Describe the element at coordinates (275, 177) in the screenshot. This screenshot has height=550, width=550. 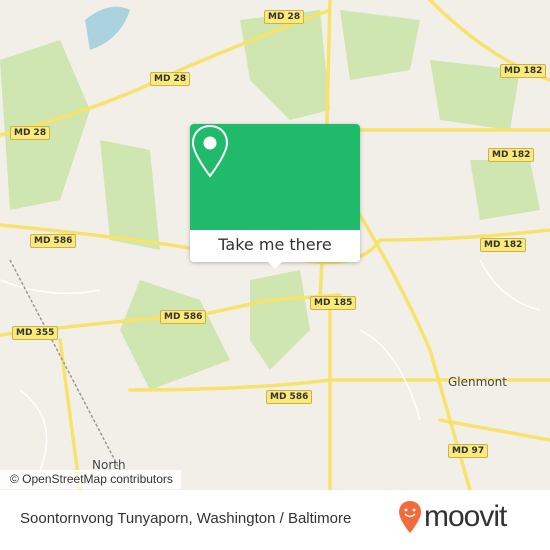
I see `popup-header` at that location.